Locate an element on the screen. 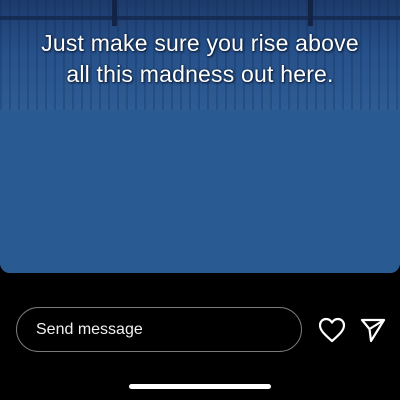 Image resolution: width=400 pixels, height=400 pixels. like-button is located at coordinates (332, 330).